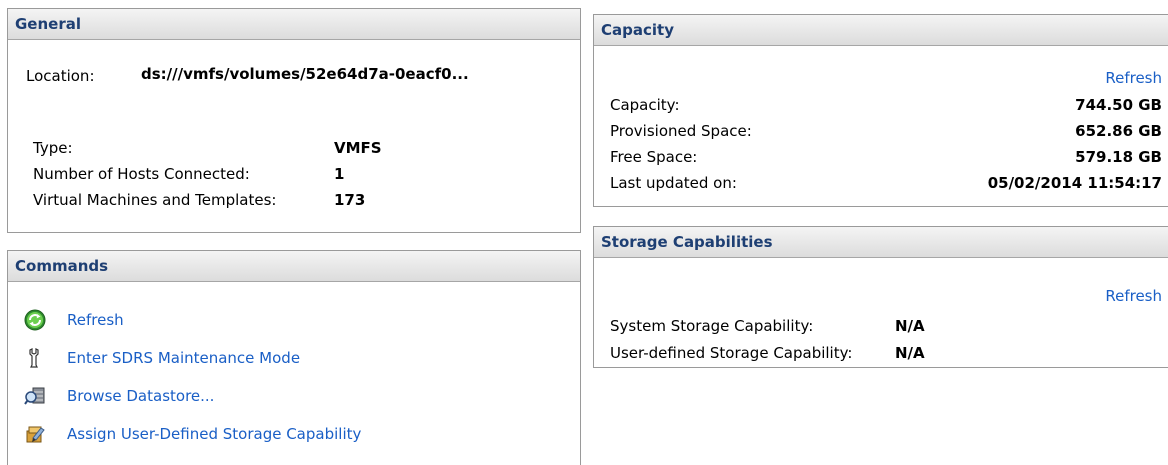  Describe the element at coordinates (1133, 296) in the screenshot. I see `storage-refresh-link: Refresh` at that location.